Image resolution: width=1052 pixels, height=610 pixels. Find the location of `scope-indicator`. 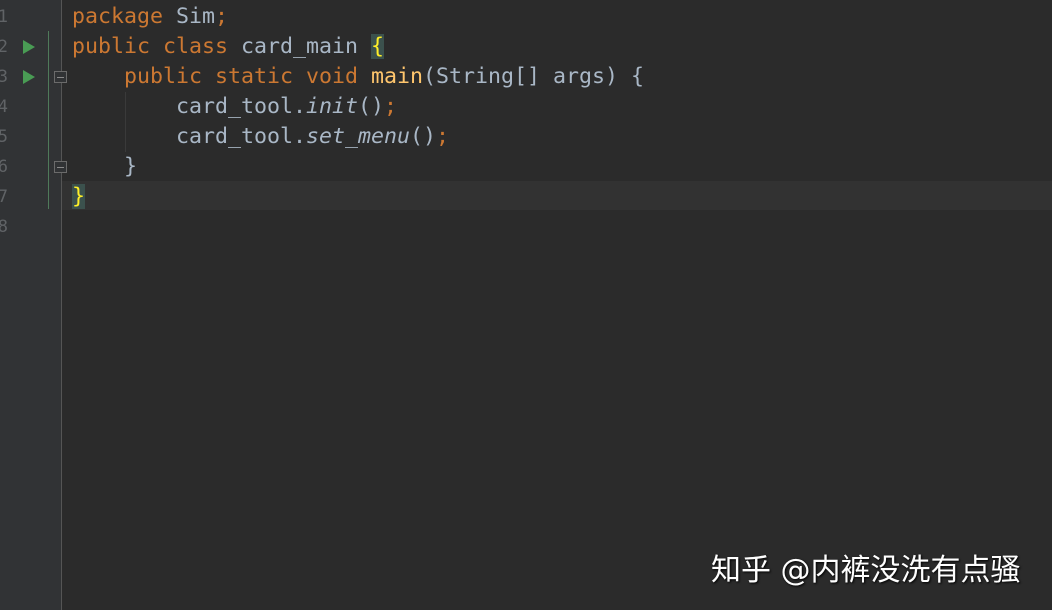

scope-indicator is located at coordinates (48, 120).